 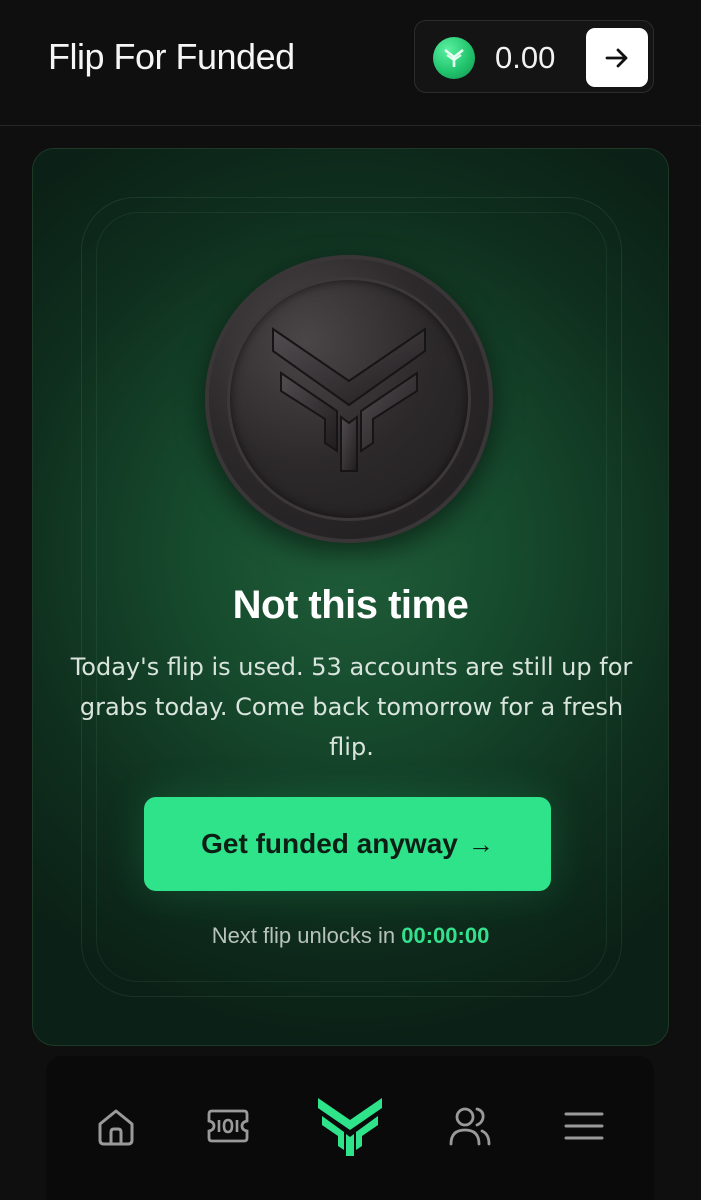 I want to click on balance-widget: 0.00, so click(x=534, y=56).